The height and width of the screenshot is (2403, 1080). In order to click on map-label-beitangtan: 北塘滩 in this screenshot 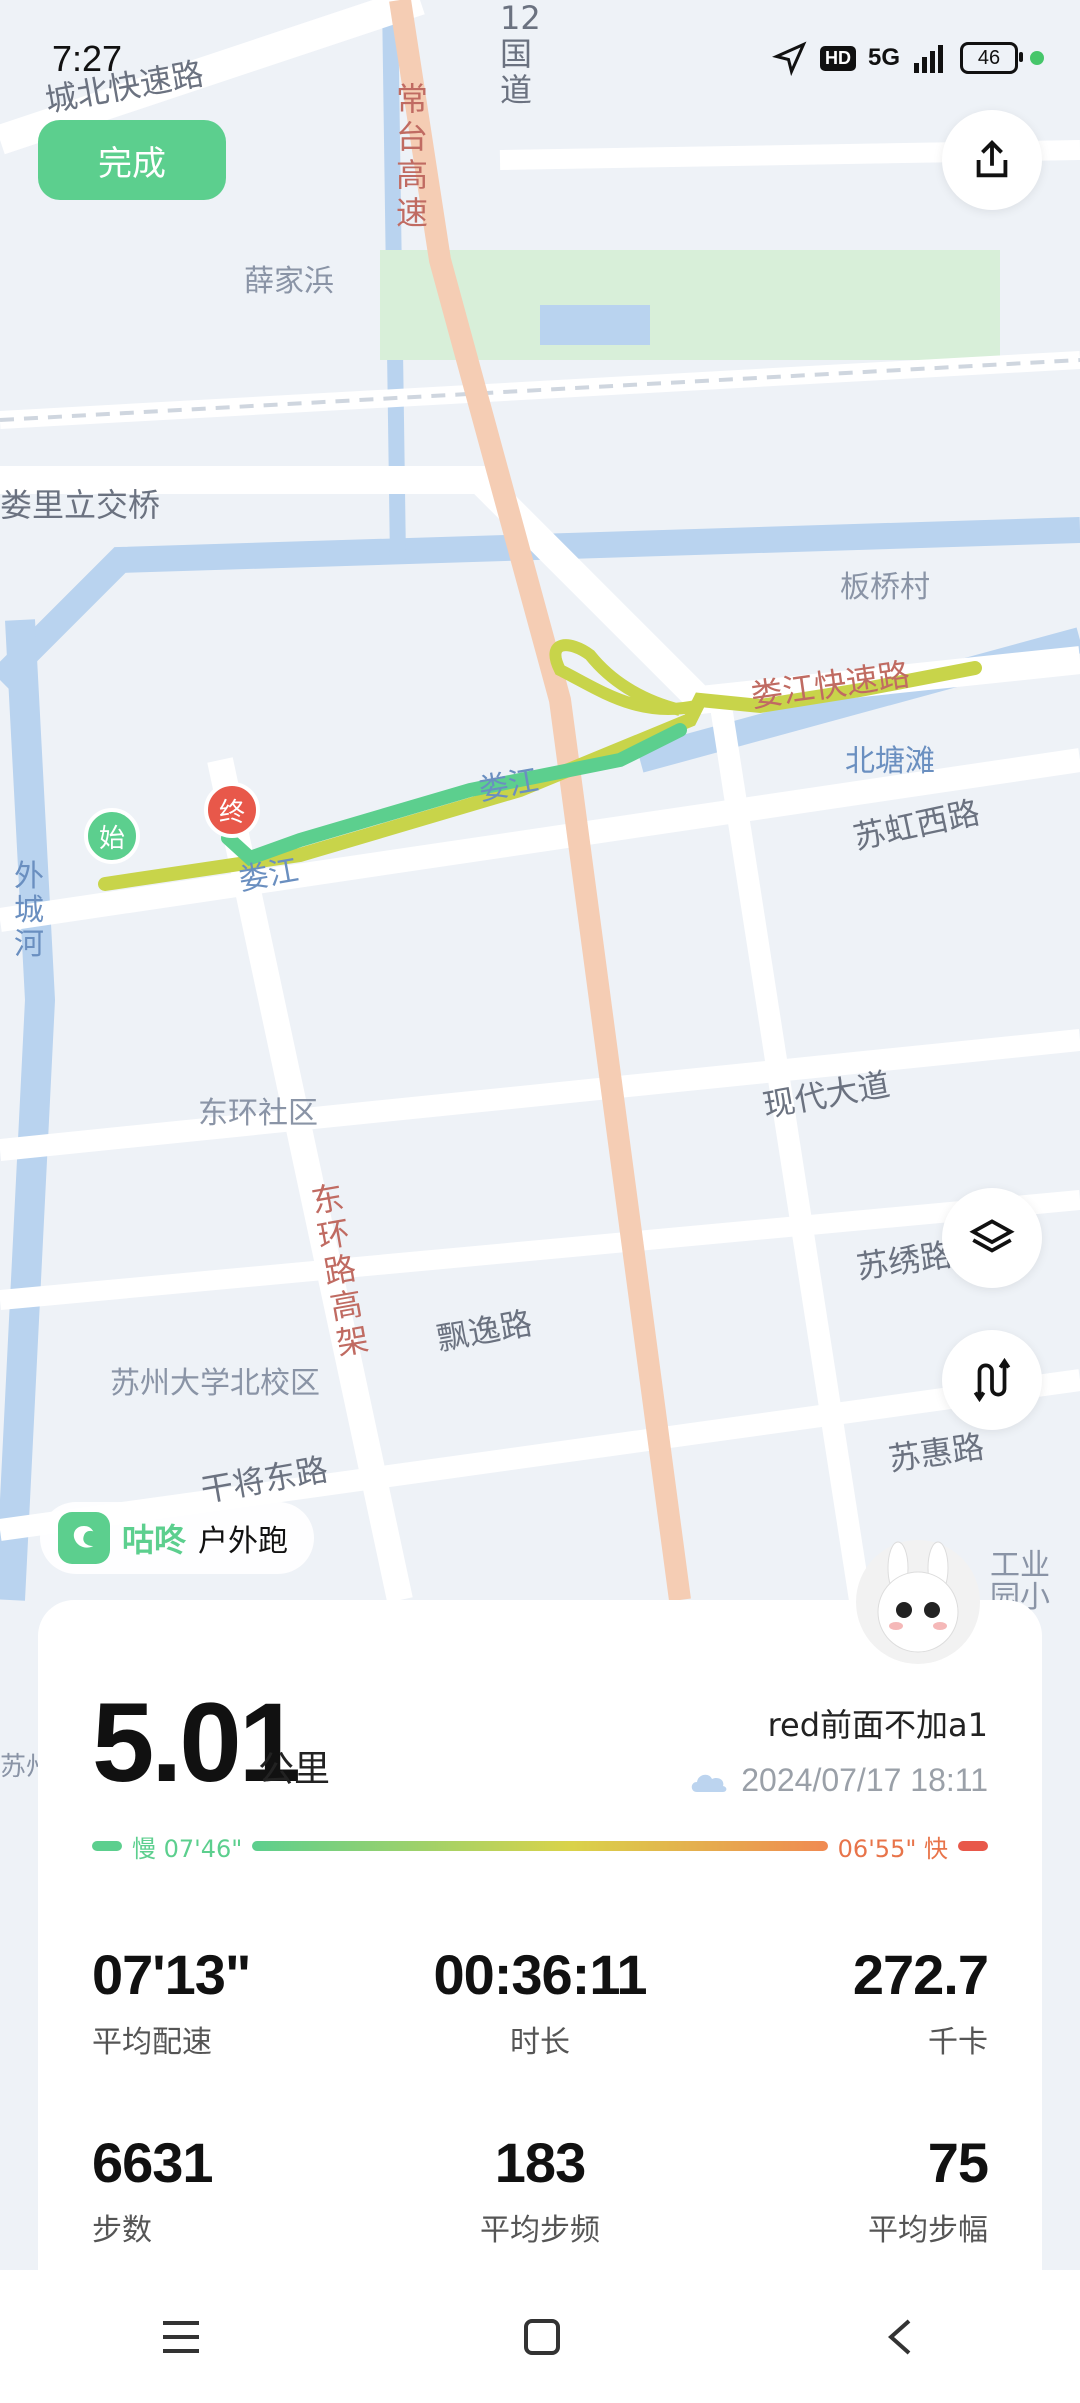, I will do `click(890, 761)`.